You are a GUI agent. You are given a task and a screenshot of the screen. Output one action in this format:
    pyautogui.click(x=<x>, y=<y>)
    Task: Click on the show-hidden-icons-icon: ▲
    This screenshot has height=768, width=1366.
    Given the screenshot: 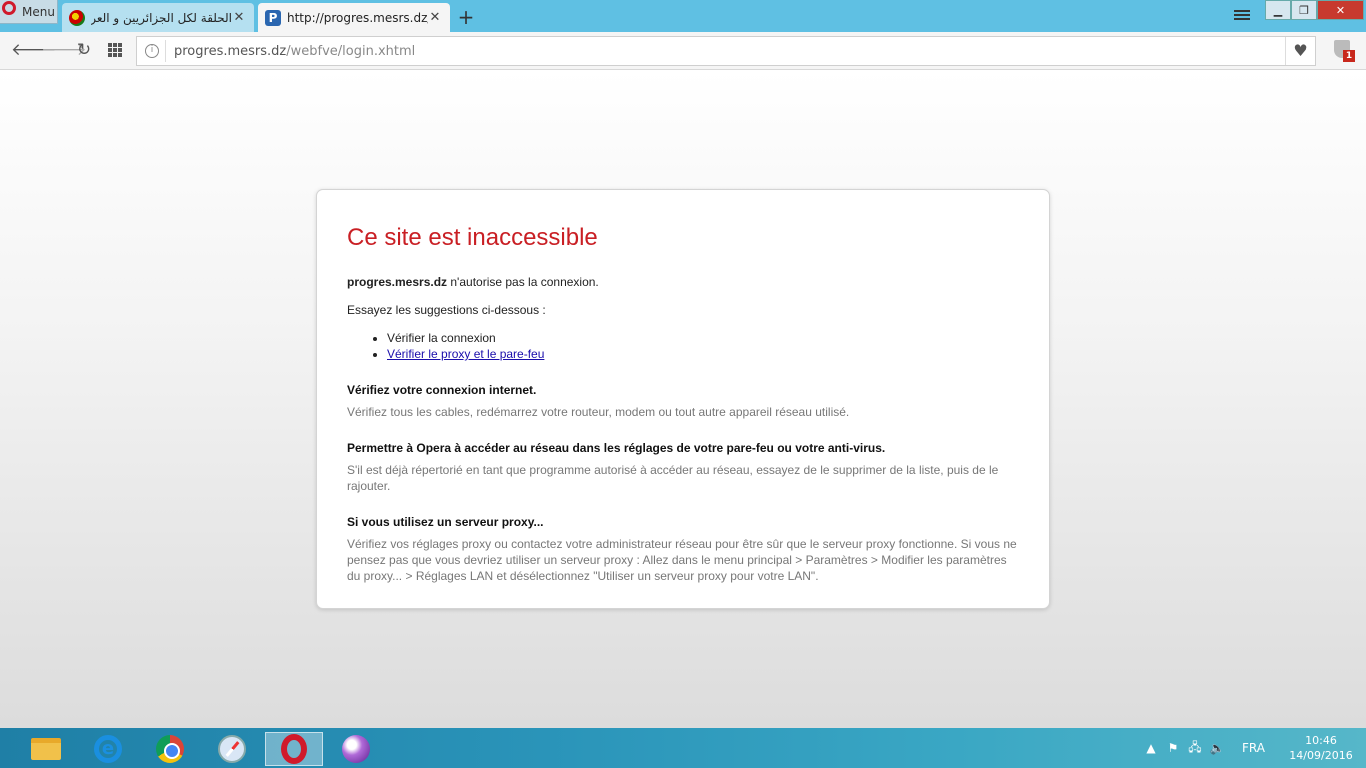 What is the action you would take?
    pyautogui.click(x=1151, y=748)
    